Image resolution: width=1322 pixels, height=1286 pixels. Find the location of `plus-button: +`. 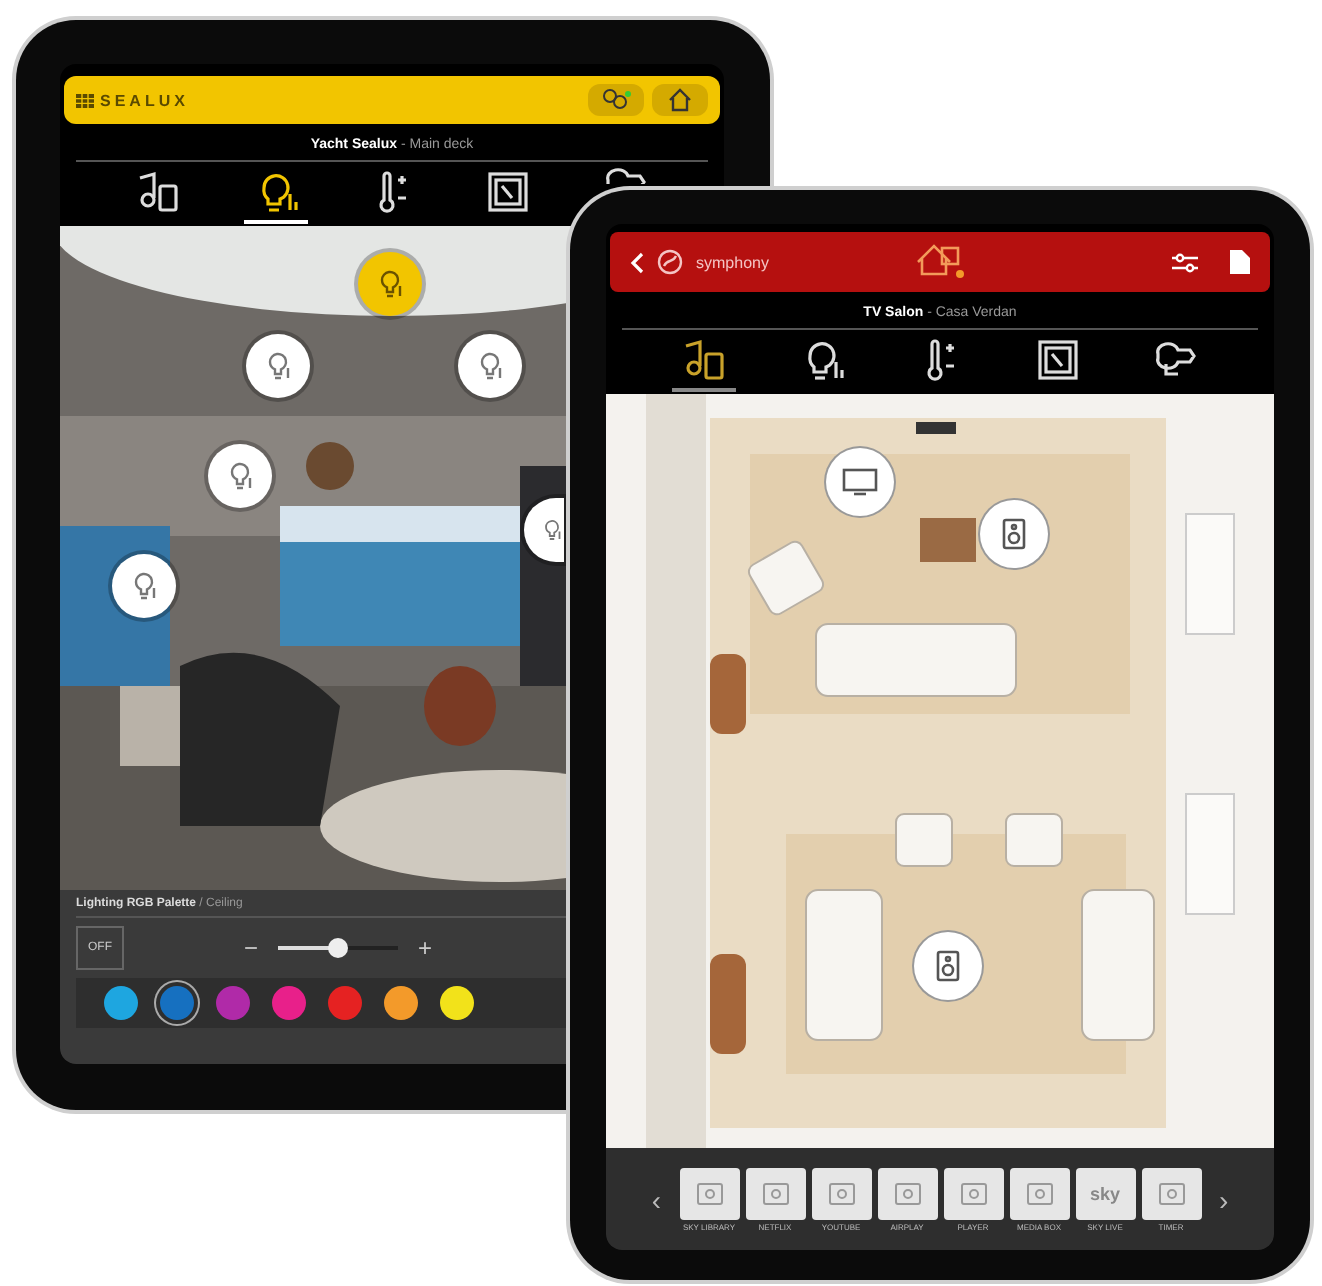

plus-button: + is located at coordinates (425, 948).